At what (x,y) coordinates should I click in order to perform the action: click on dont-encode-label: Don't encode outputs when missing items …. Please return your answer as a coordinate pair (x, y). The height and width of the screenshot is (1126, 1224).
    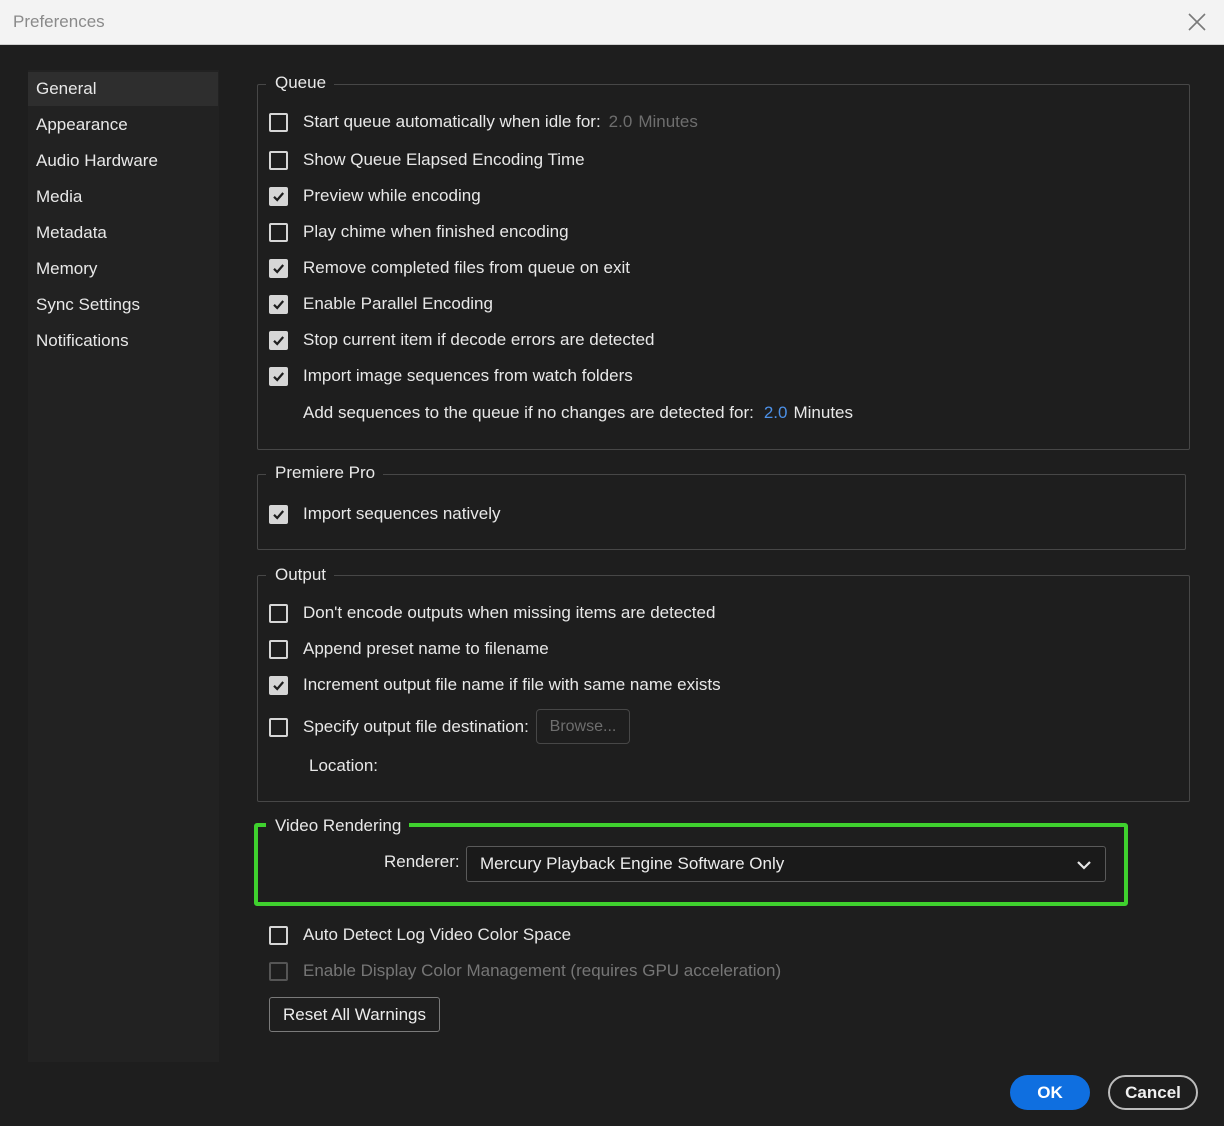
    Looking at the image, I should click on (509, 612).